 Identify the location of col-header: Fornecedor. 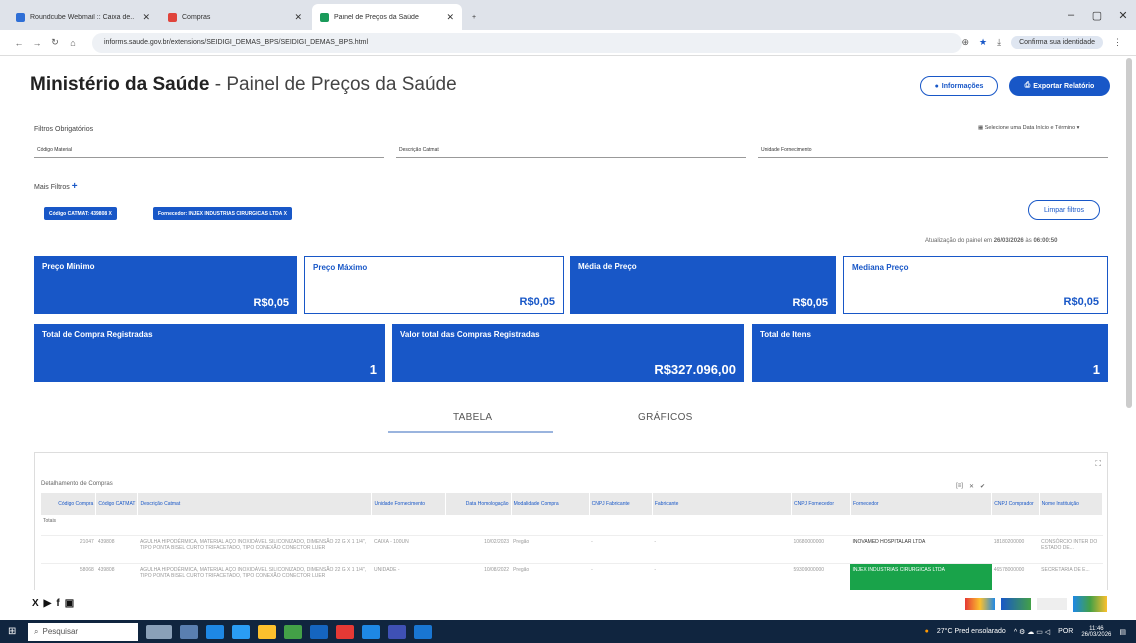
(921, 504).